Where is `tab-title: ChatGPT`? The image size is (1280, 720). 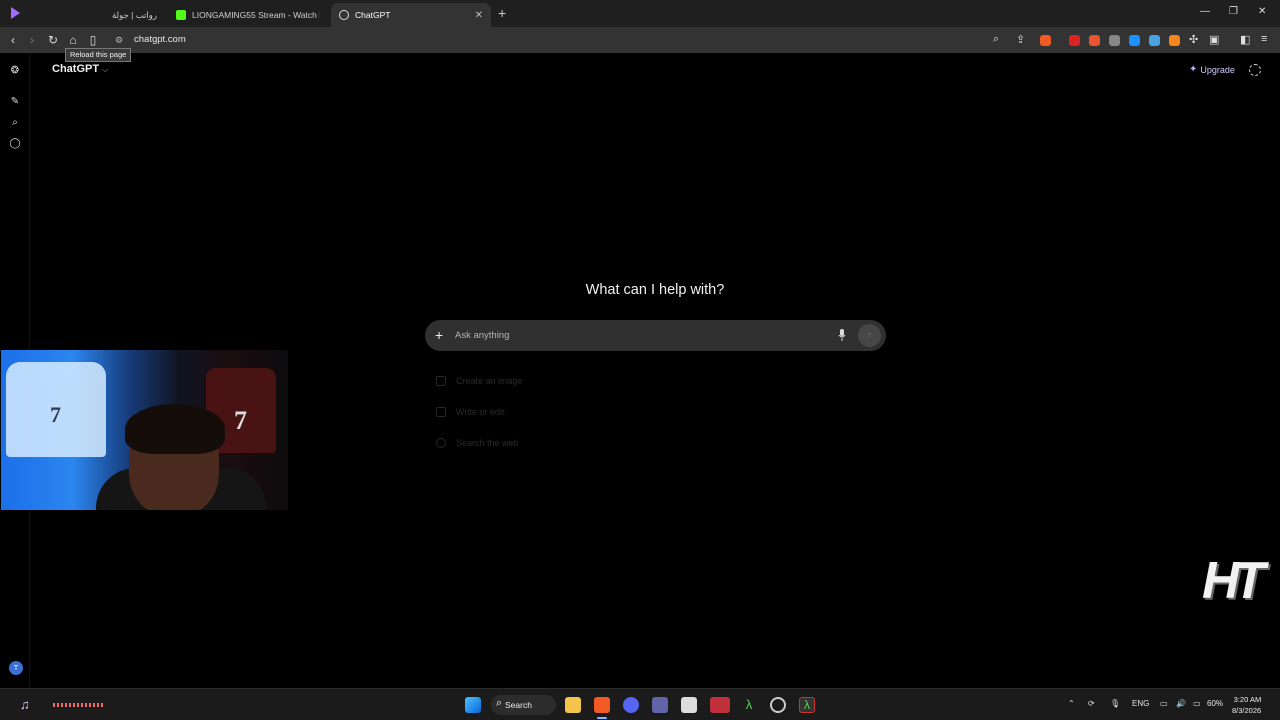 tab-title: ChatGPT is located at coordinates (373, 15).